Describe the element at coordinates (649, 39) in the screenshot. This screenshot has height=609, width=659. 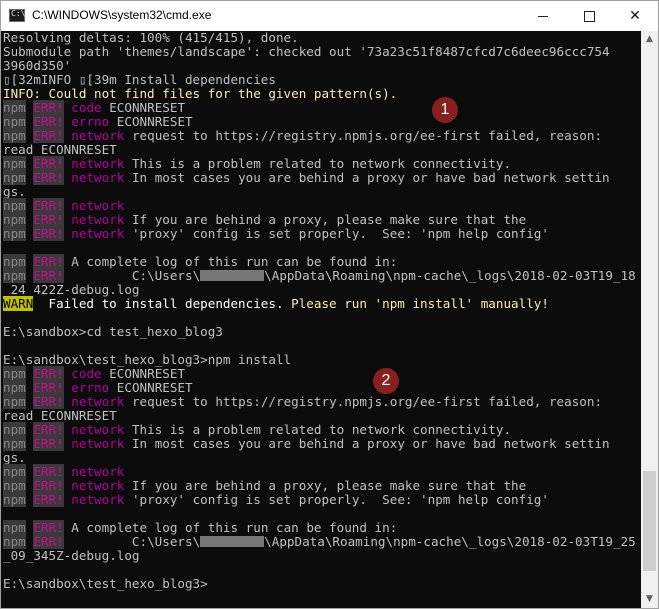
I see `scroll-up-icon: ▲` at that location.